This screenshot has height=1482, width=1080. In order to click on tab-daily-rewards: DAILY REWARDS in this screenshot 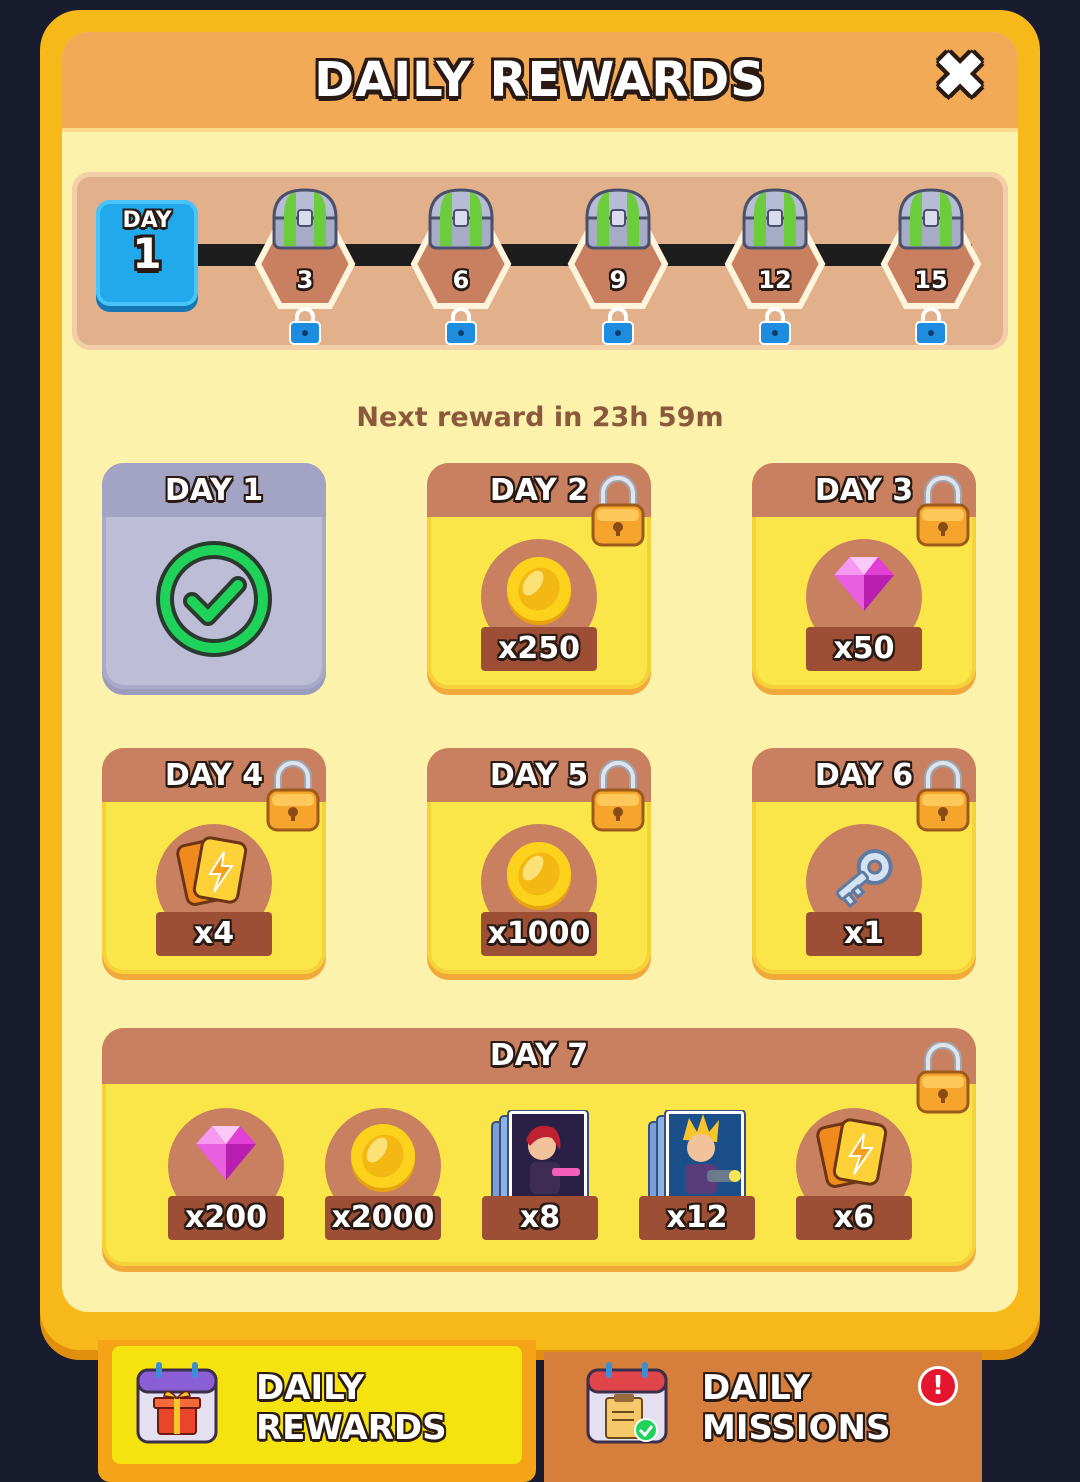, I will do `click(317, 1411)`.